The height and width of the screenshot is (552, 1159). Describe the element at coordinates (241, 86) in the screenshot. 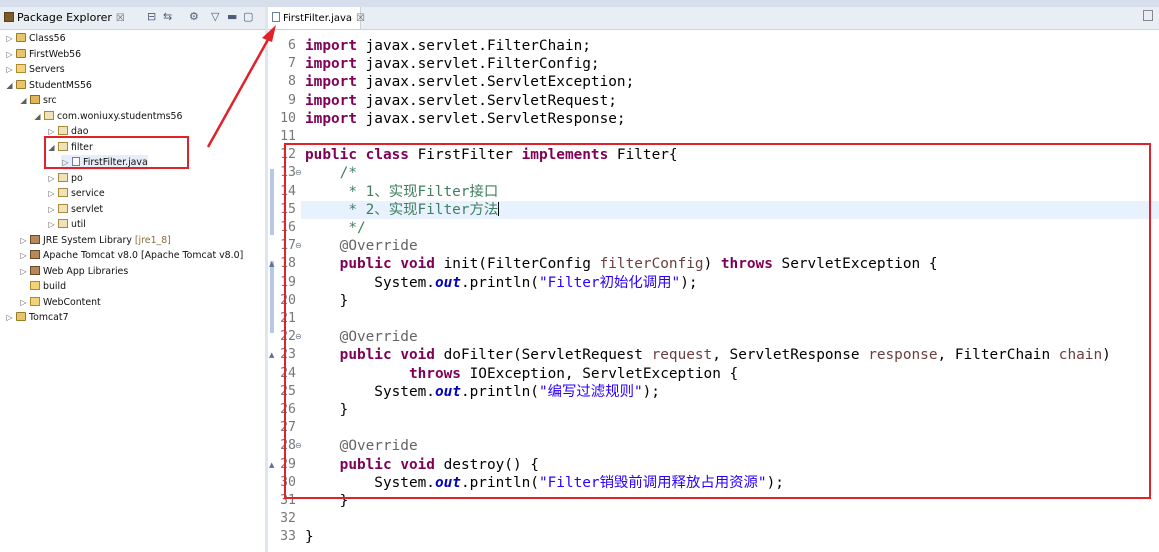

I see `annotation-arrow` at that location.